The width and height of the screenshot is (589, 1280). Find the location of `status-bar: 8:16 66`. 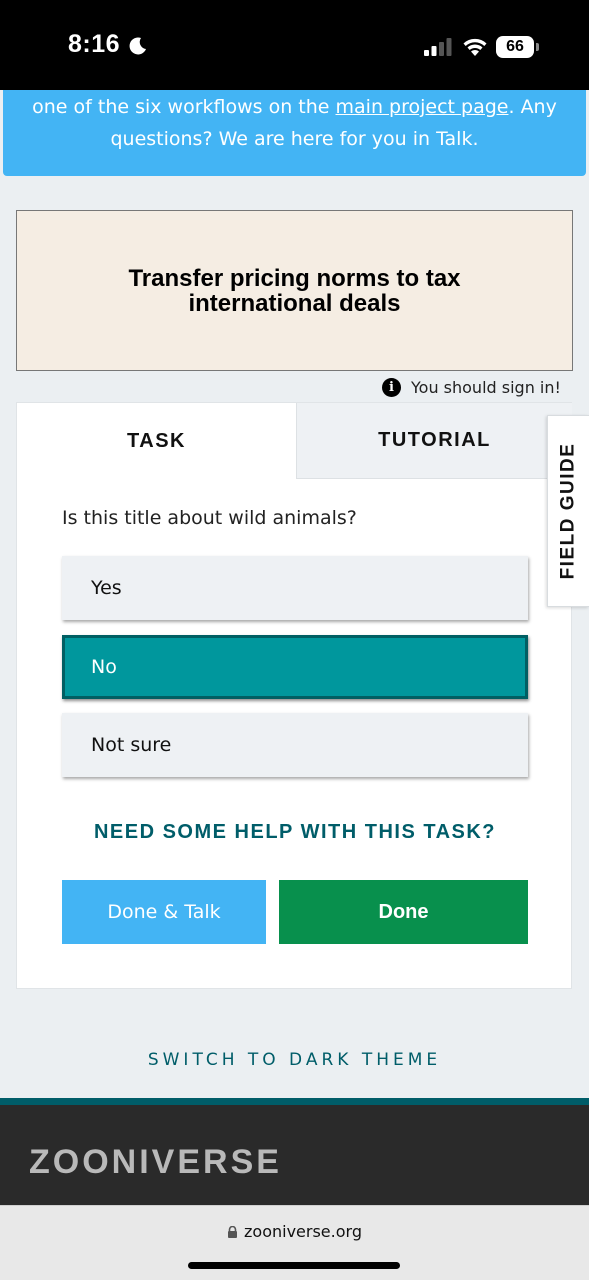

status-bar: 8:16 66 is located at coordinates (294, 45).